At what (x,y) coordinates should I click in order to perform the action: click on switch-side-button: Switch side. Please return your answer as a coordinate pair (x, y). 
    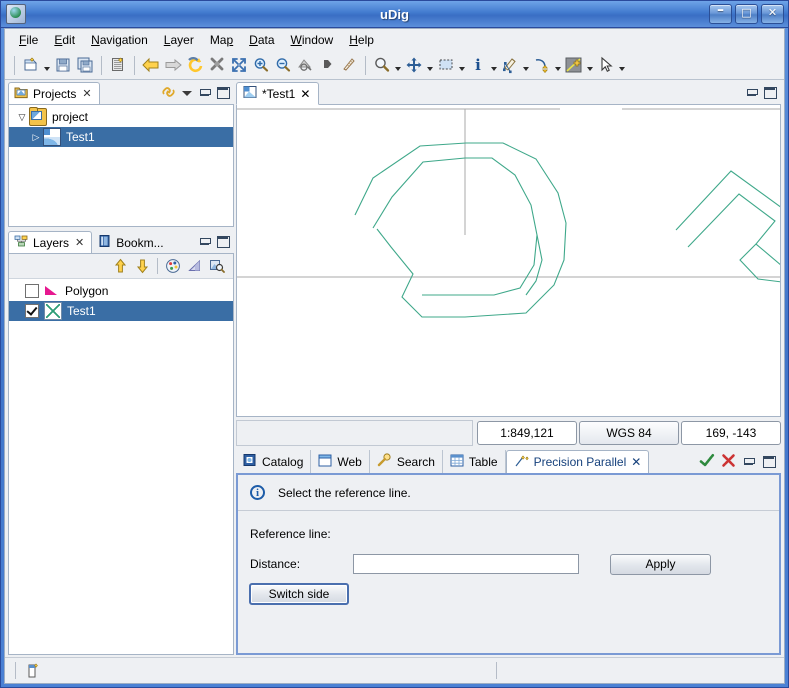
    Looking at the image, I should click on (299, 594).